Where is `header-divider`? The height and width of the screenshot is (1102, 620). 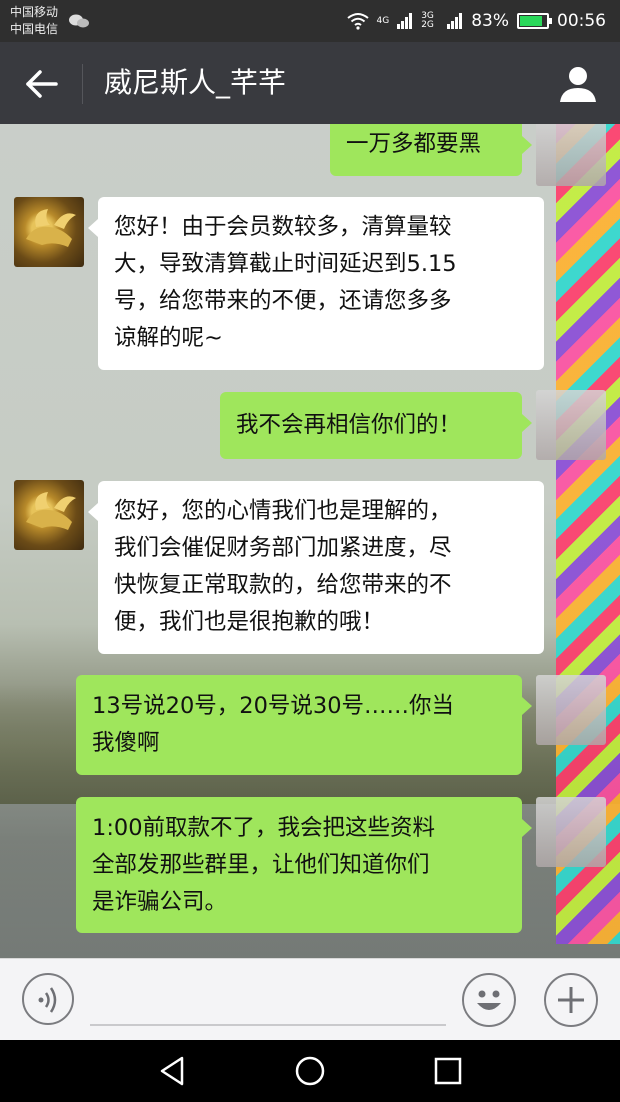 header-divider is located at coordinates (82, 84).